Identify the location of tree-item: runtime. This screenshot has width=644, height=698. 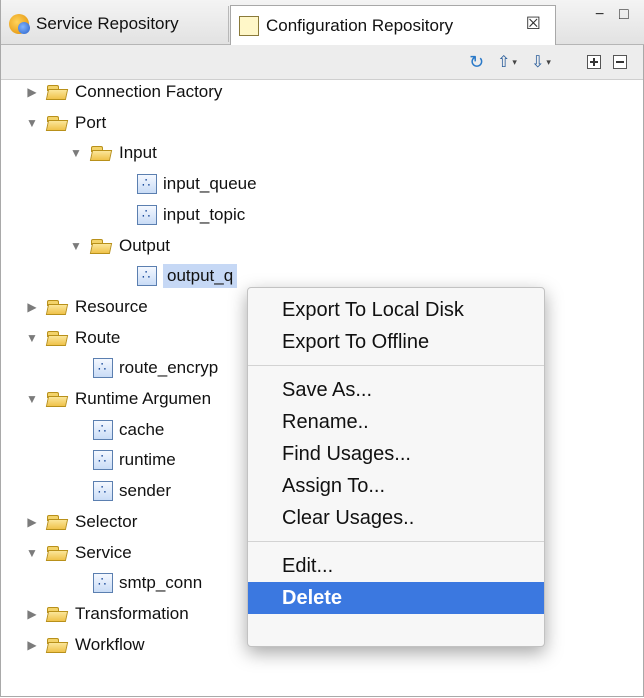
(134, 460).